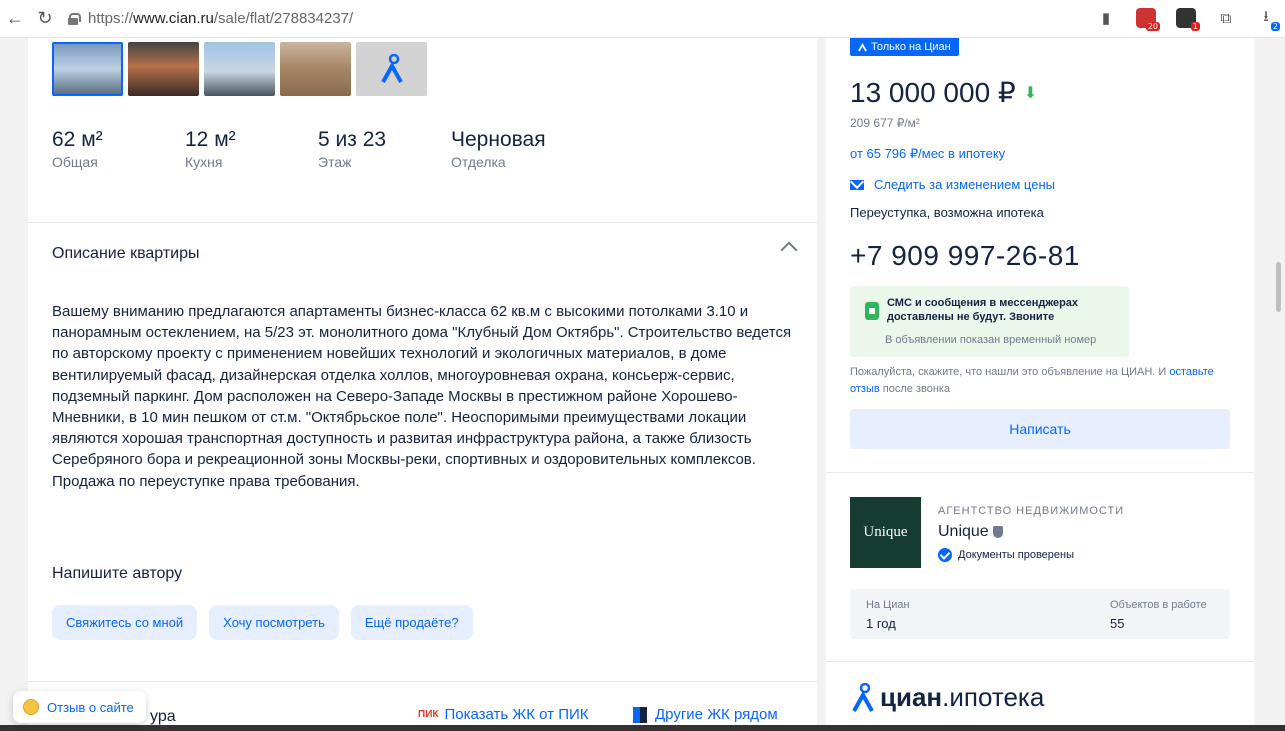  I want to click on stat-value: 62 м², so click(77, 139).